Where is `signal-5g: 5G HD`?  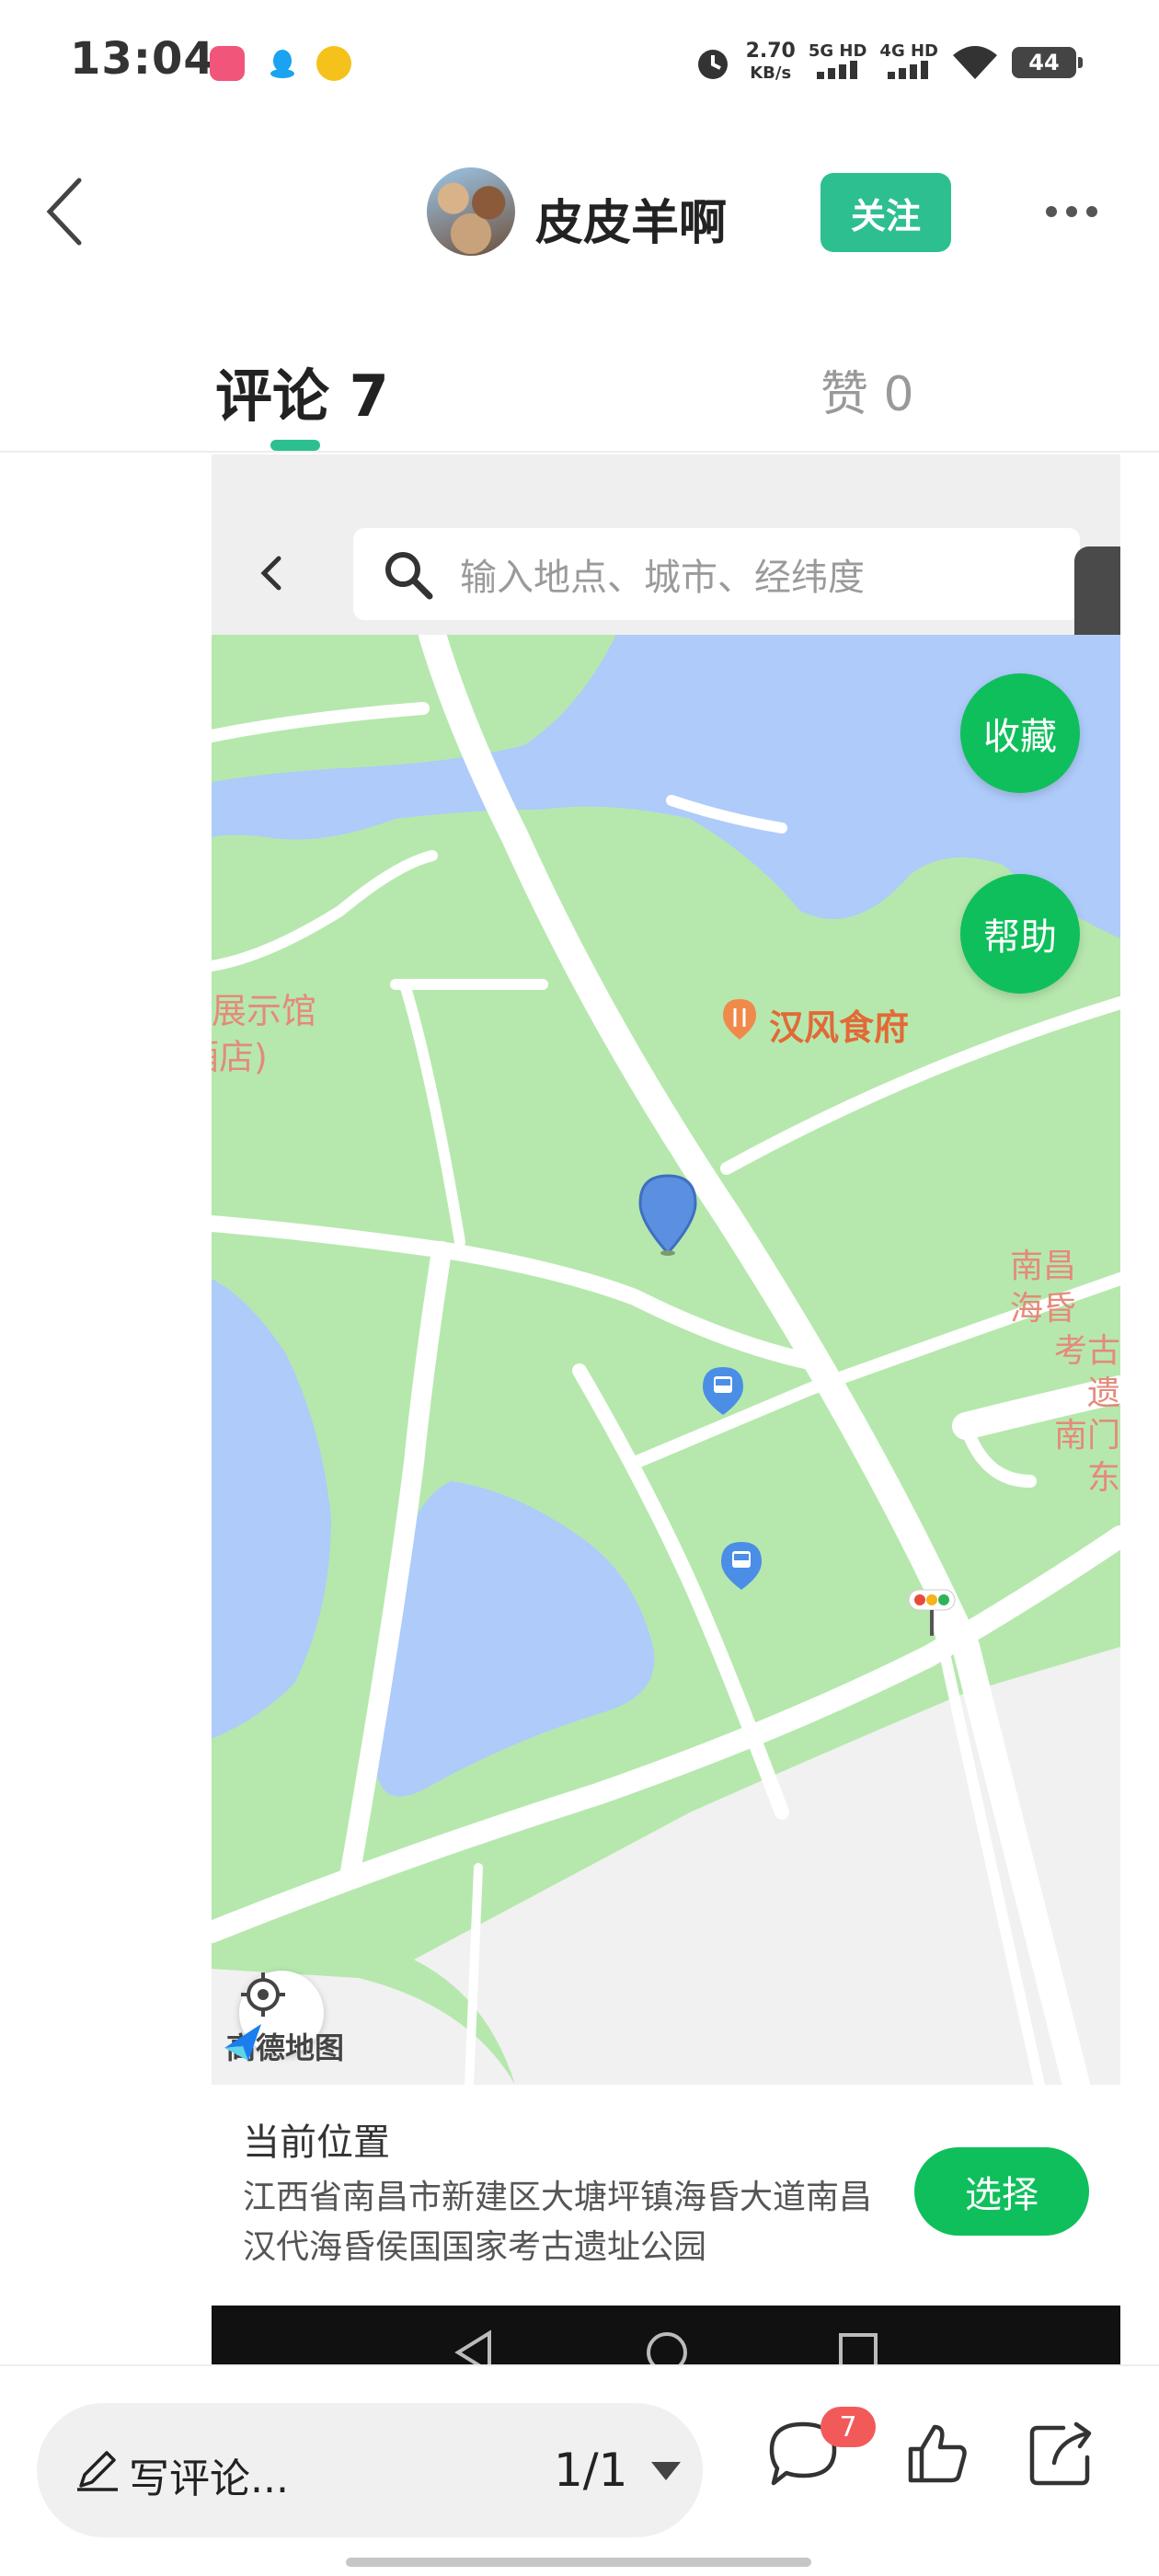 signal-5g: 5G HD is located at coordinates (837, 62).